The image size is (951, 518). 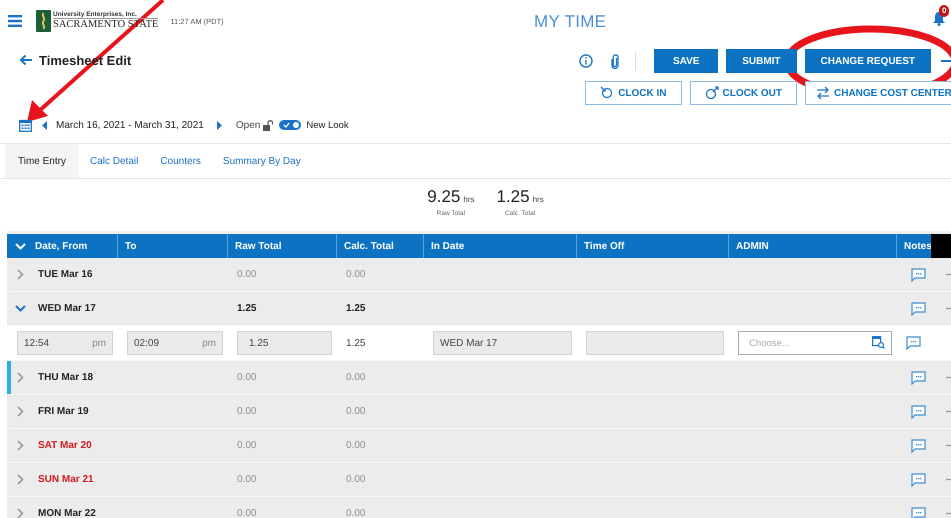 What do you see at coordinates (479, 507) in the screenshot?
I see `table-row: MON Mar 22 0.00 0.00` at bounding box center [479, 507].